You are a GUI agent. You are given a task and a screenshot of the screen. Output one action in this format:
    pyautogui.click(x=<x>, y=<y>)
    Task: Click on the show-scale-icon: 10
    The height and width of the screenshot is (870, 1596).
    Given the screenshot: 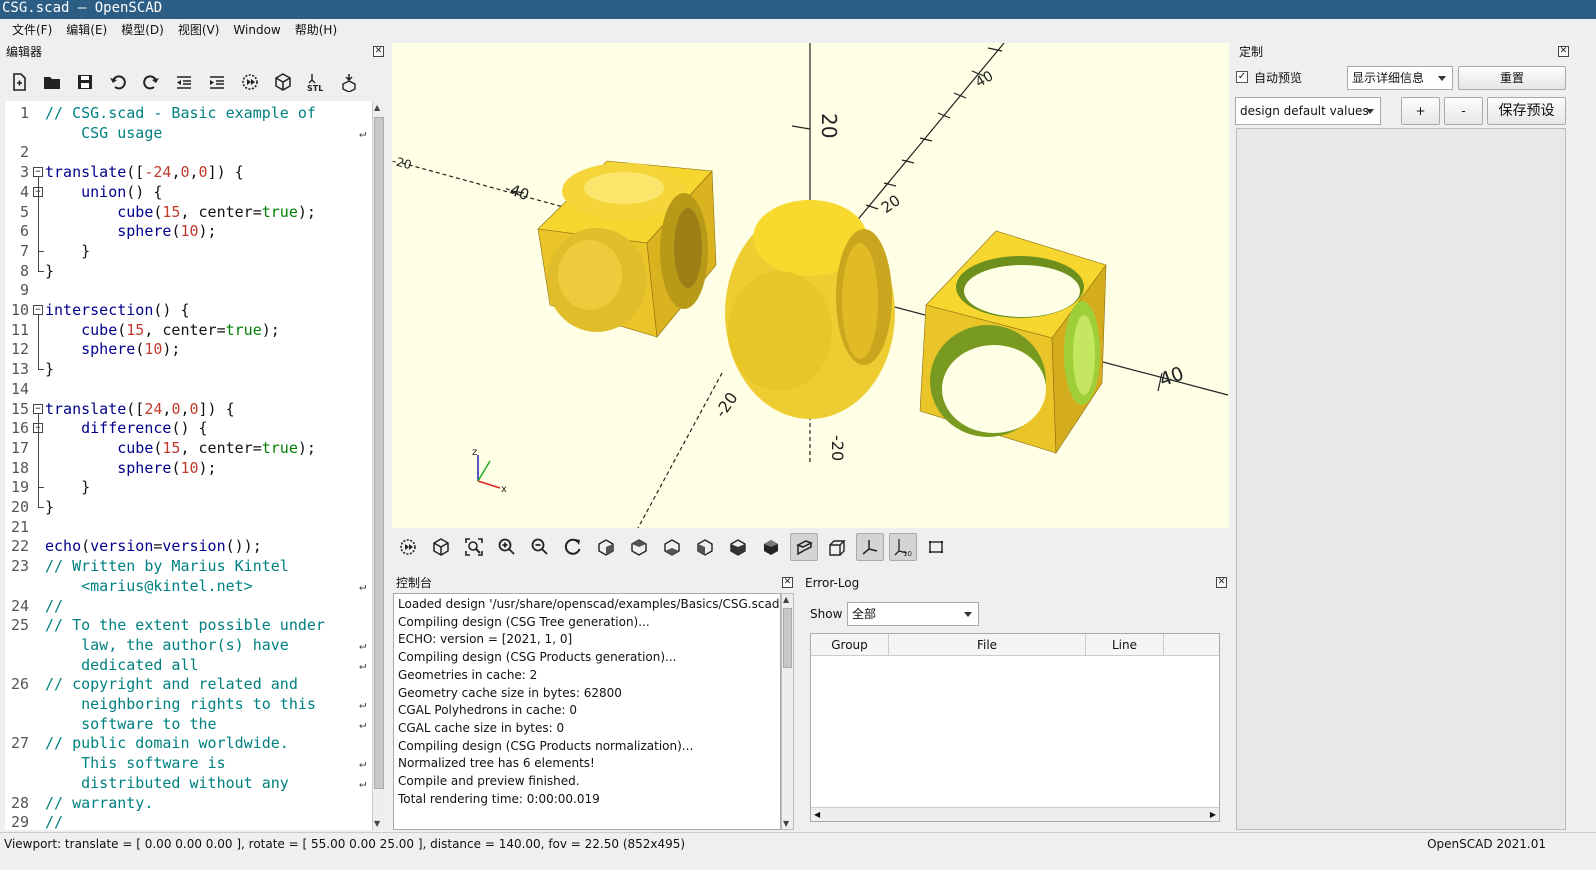 What is the action you would take?
    pyautogui.click(x=903, y=547)
    